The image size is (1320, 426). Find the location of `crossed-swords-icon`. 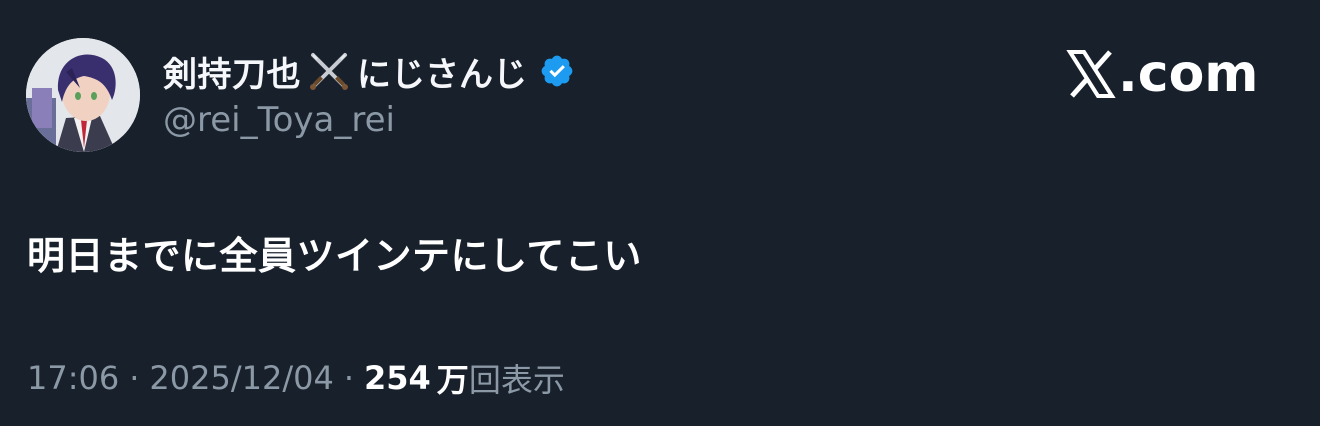

crossed-swords-icon is located at coordinates (329, 71).